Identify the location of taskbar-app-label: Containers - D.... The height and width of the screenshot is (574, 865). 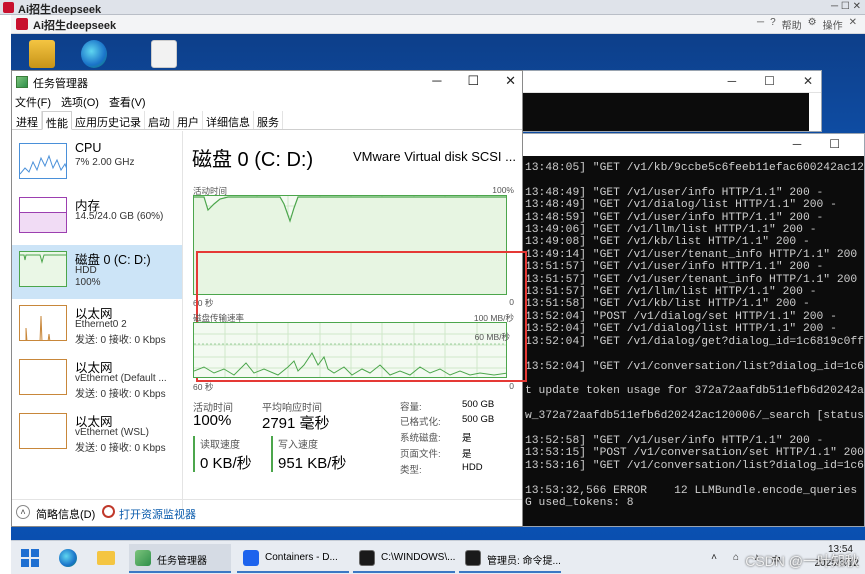
(301, 557).